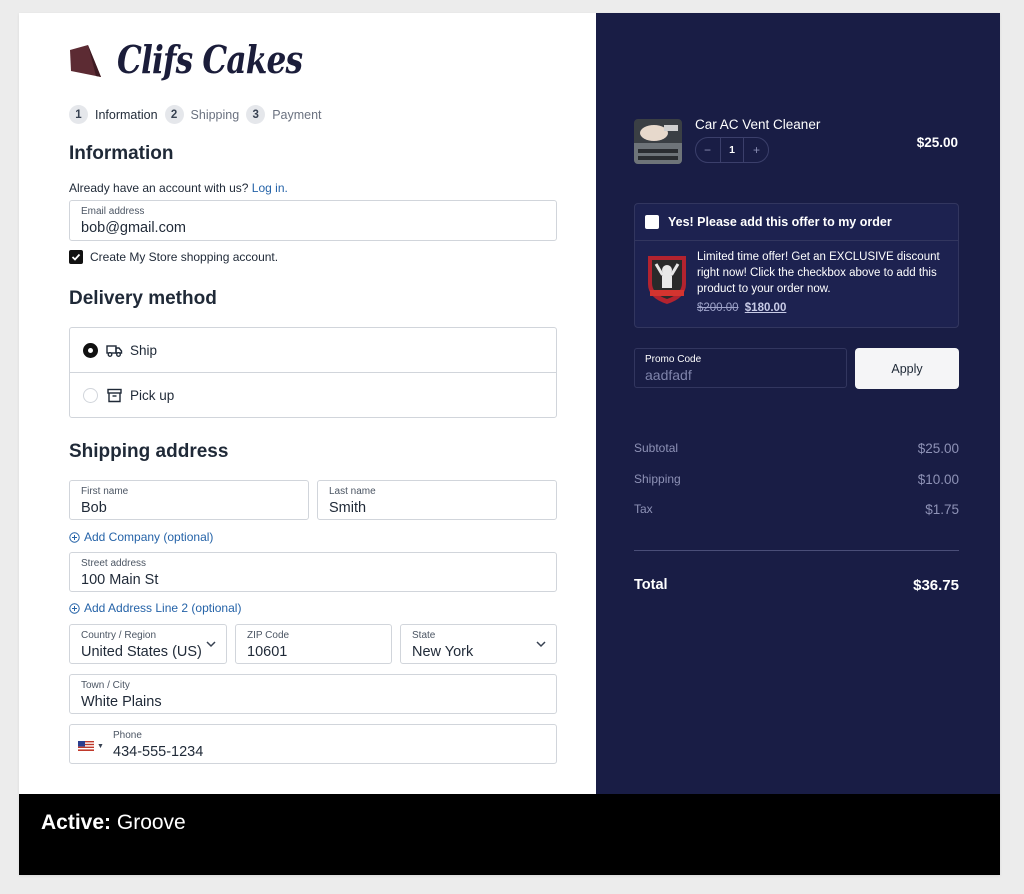  I want to click on delivery-option-ship: Ship, so click(313, 350).